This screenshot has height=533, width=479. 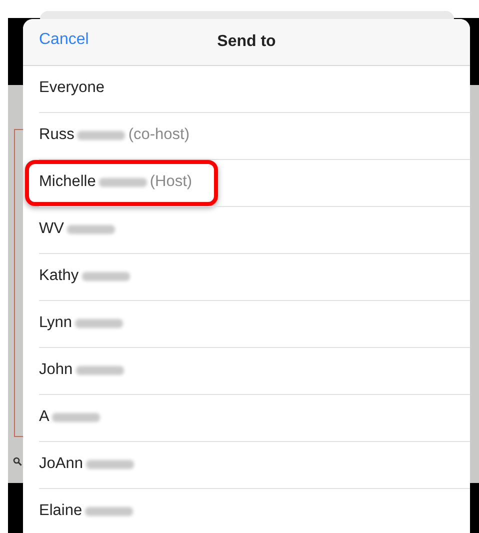 I want to click on recipient-name: JoAnn, so click(x=61, y=464).